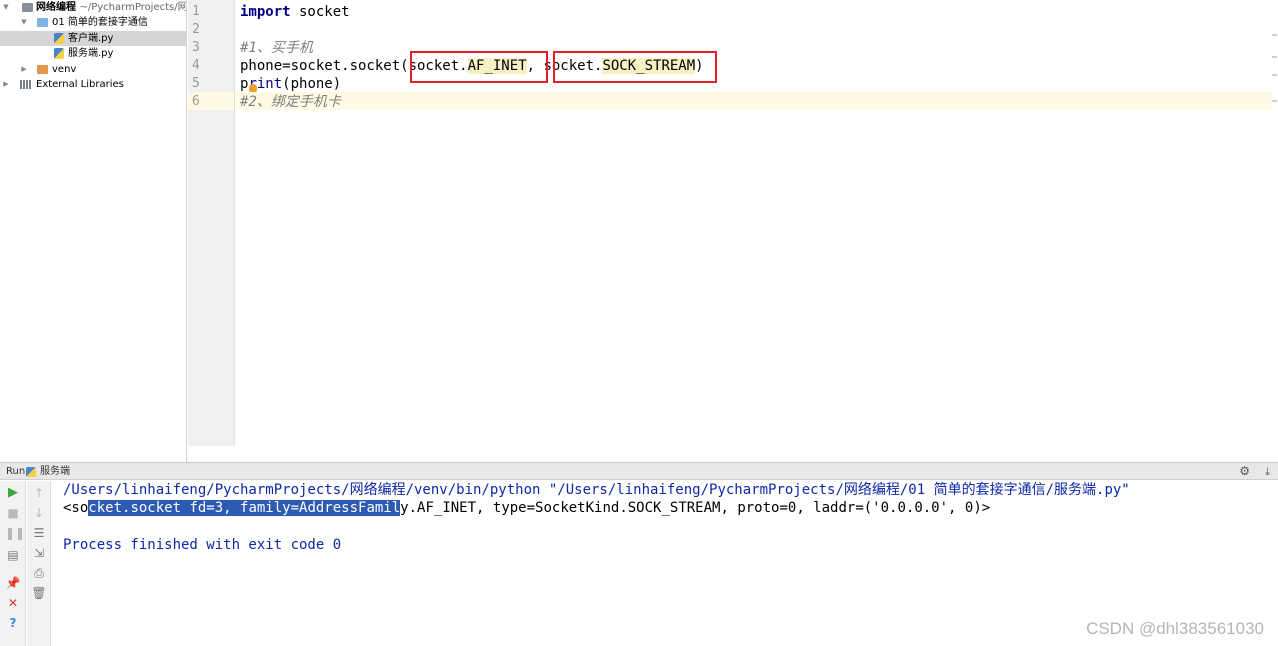 The image size is (1278, 646). I want to click on tree-root-path: ~/PycharmProjects/网, so click(133, 7).